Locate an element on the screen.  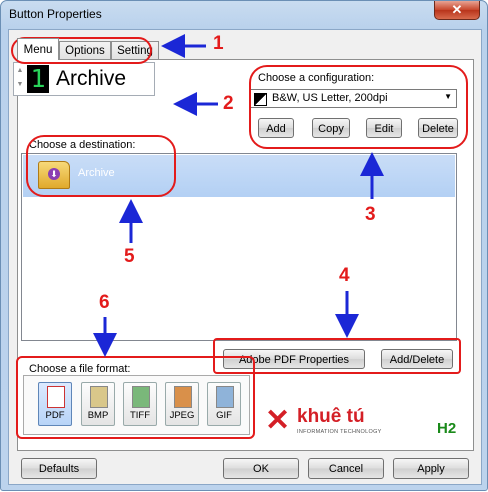
annotation-number-2: 2 is located at coordinates (228, 103).